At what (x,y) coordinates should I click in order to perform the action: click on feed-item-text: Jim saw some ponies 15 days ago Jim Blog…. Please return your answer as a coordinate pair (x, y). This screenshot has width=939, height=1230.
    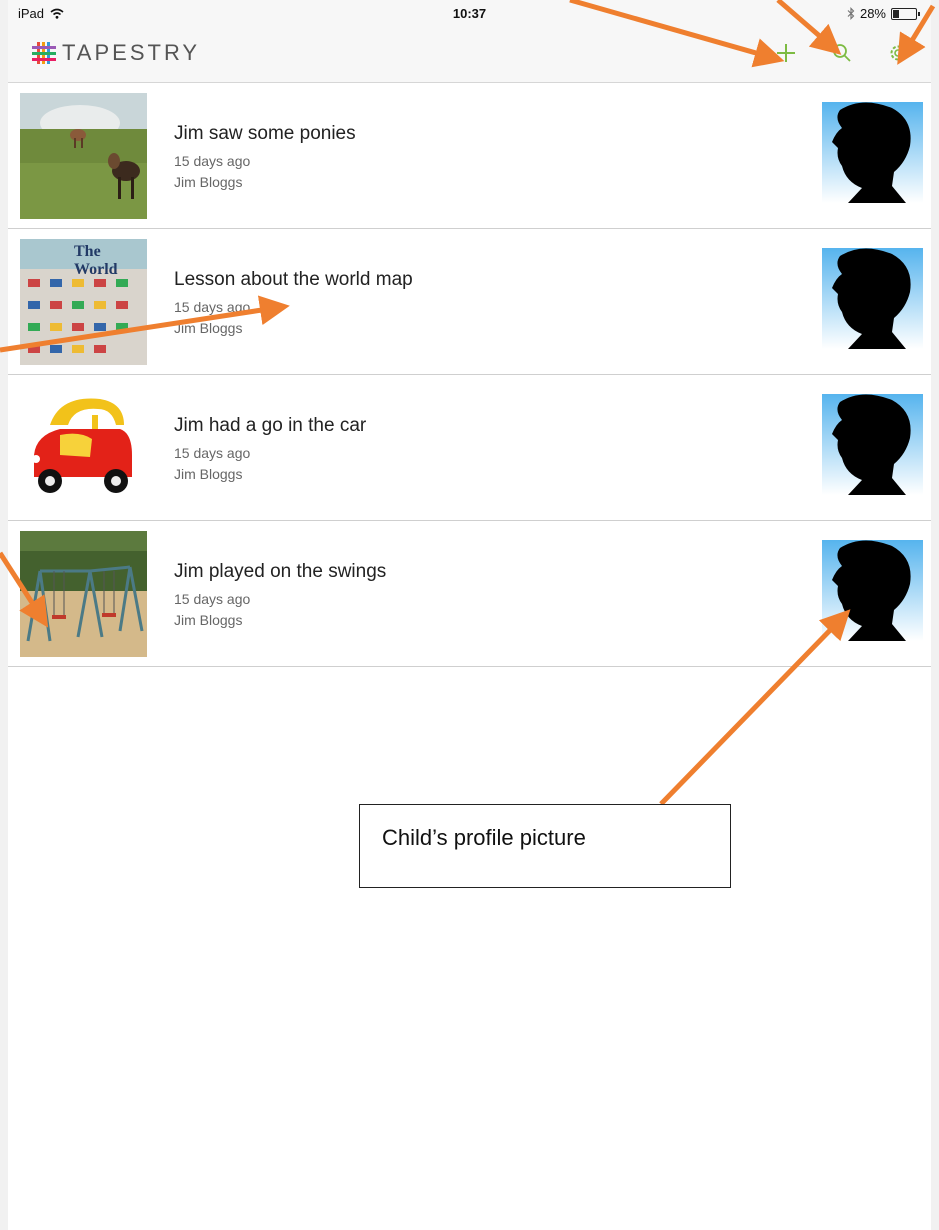
    Looking at the image, I should click on (265, 158).